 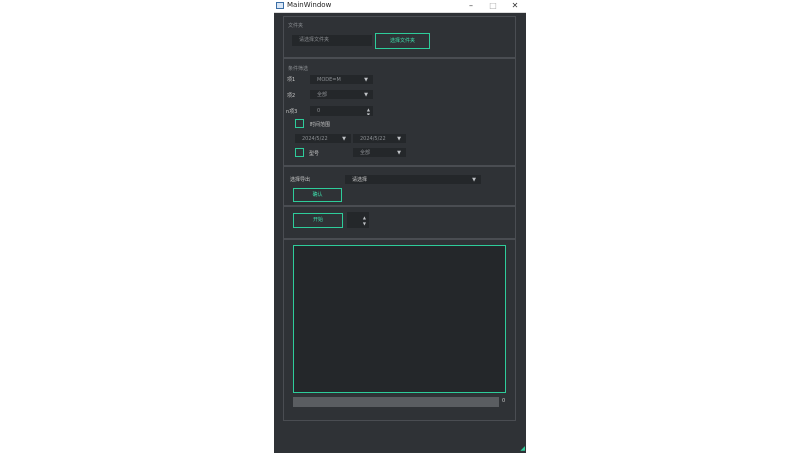 What do you see at coordinates (399, 319) in the screenshot?
I see `log-output` at bounding box center [399, 319].